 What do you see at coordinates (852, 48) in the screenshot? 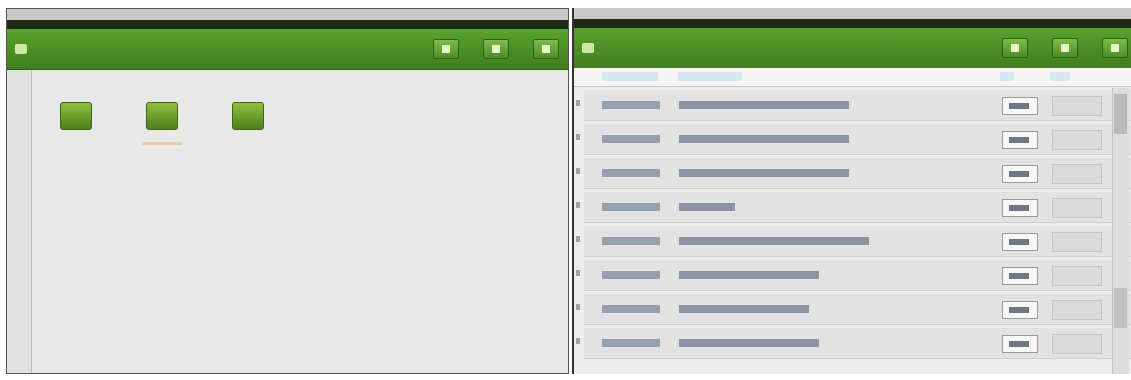
I see `right-window-toolbar` at bounding box center [852, 48].